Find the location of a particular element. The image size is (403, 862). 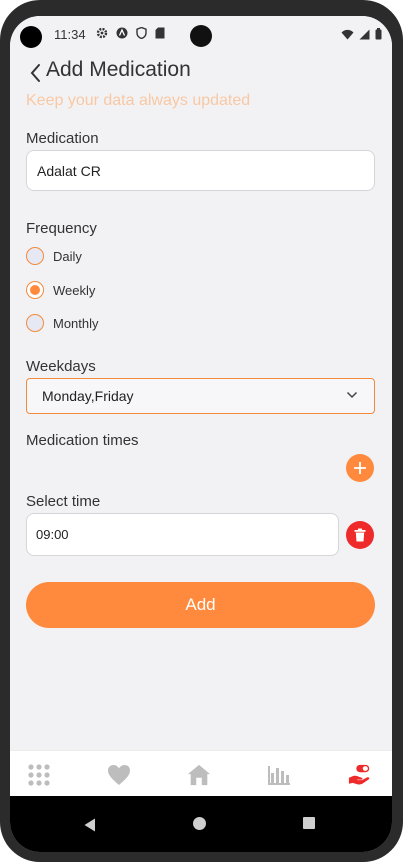

nav-medication is located at coordinates (360, 775).